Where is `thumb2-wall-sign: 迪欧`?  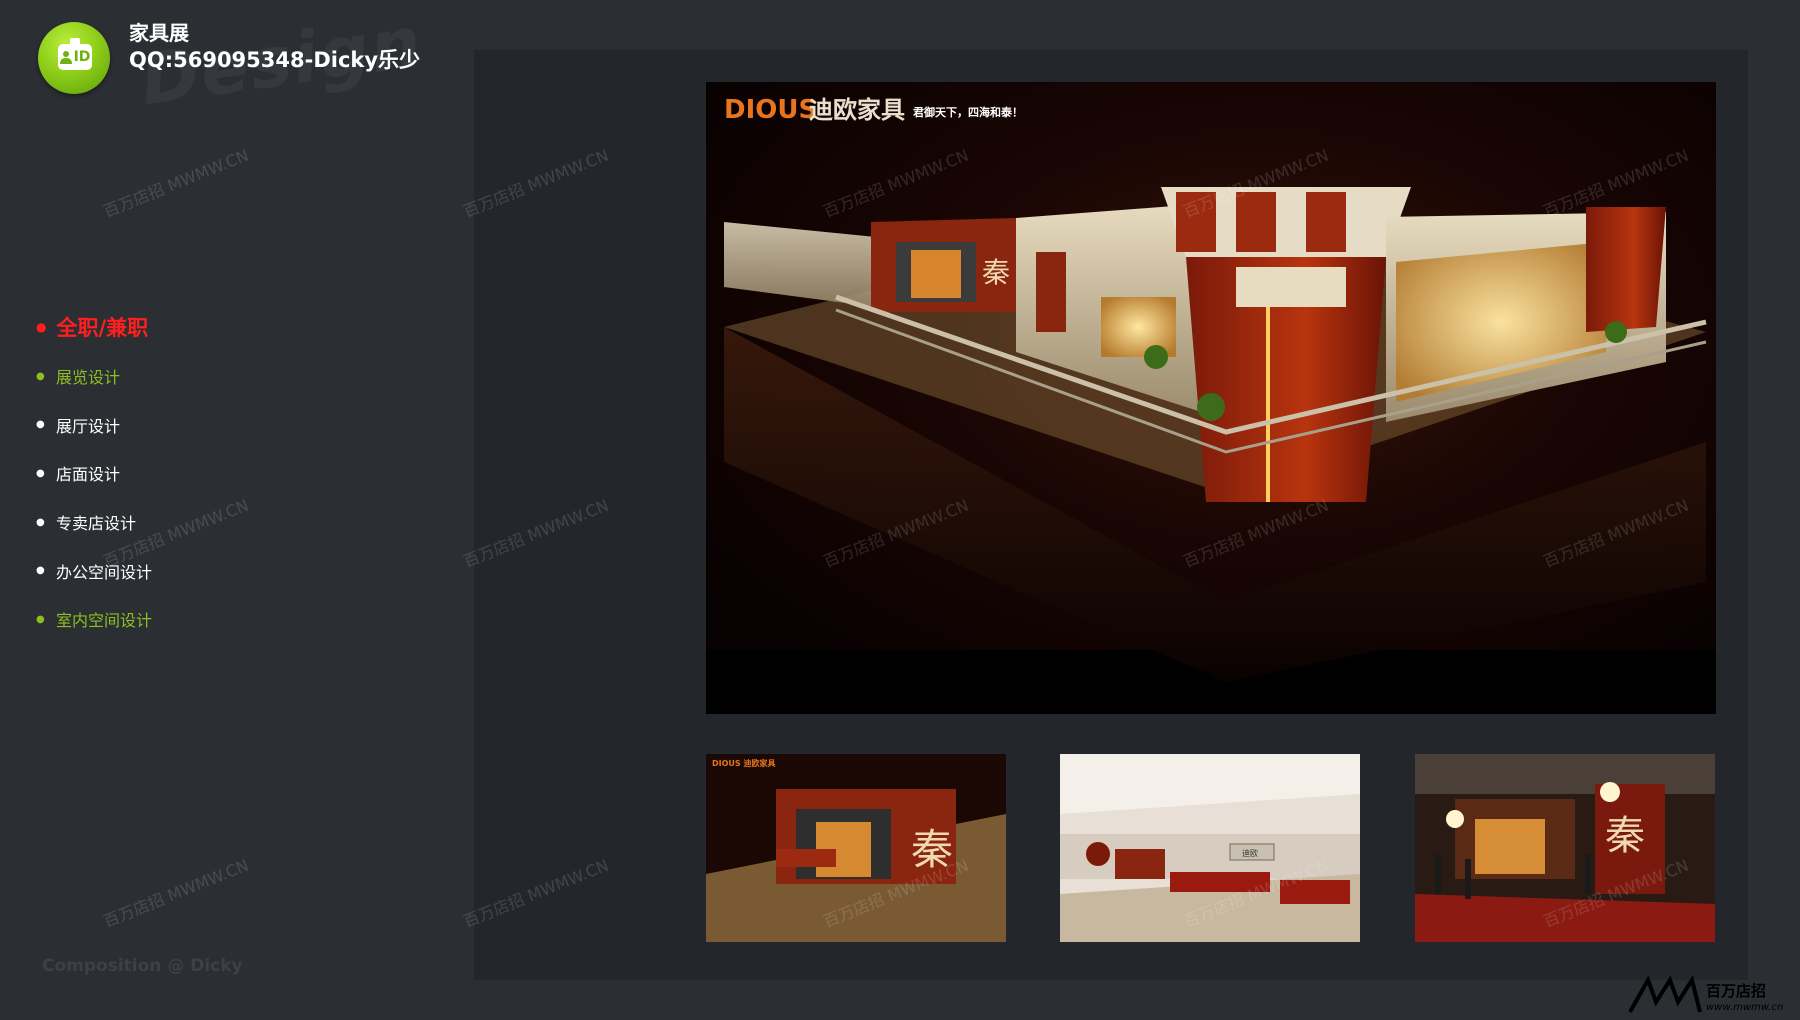 thumb2-wall-sign: 迪欧 is located at coordinates (1250, 853).